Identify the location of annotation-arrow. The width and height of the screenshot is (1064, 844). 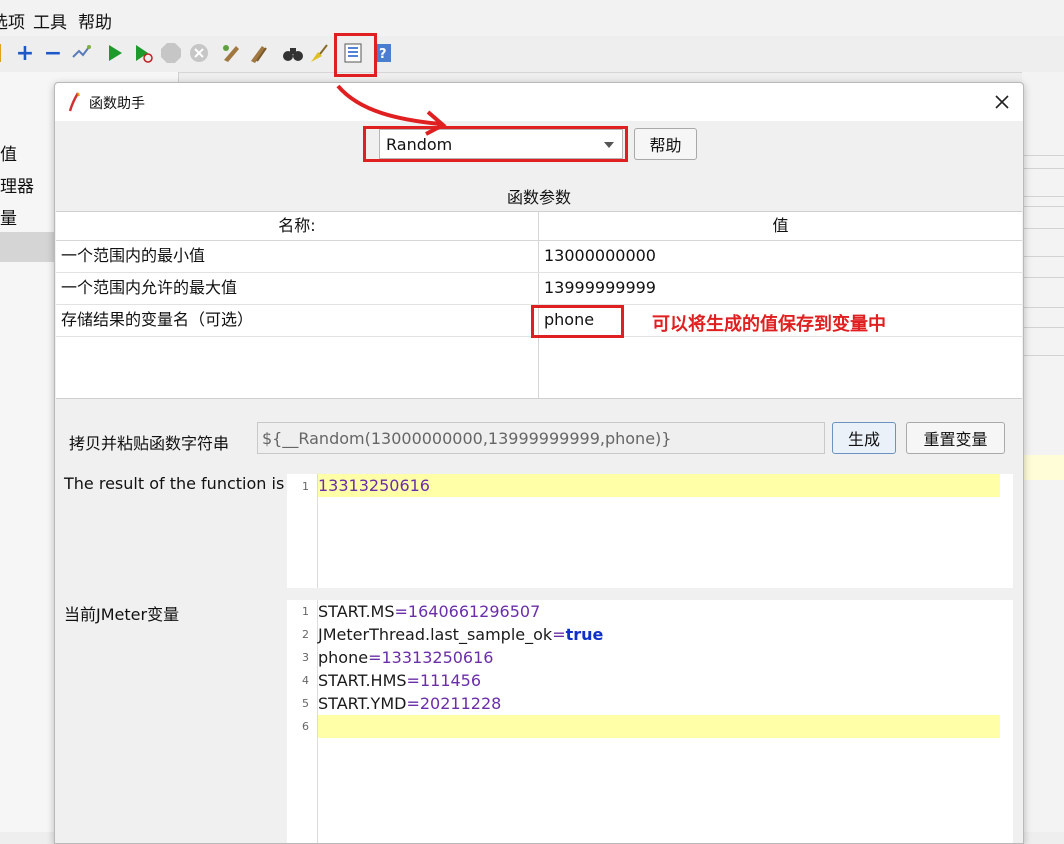
(391, 110).